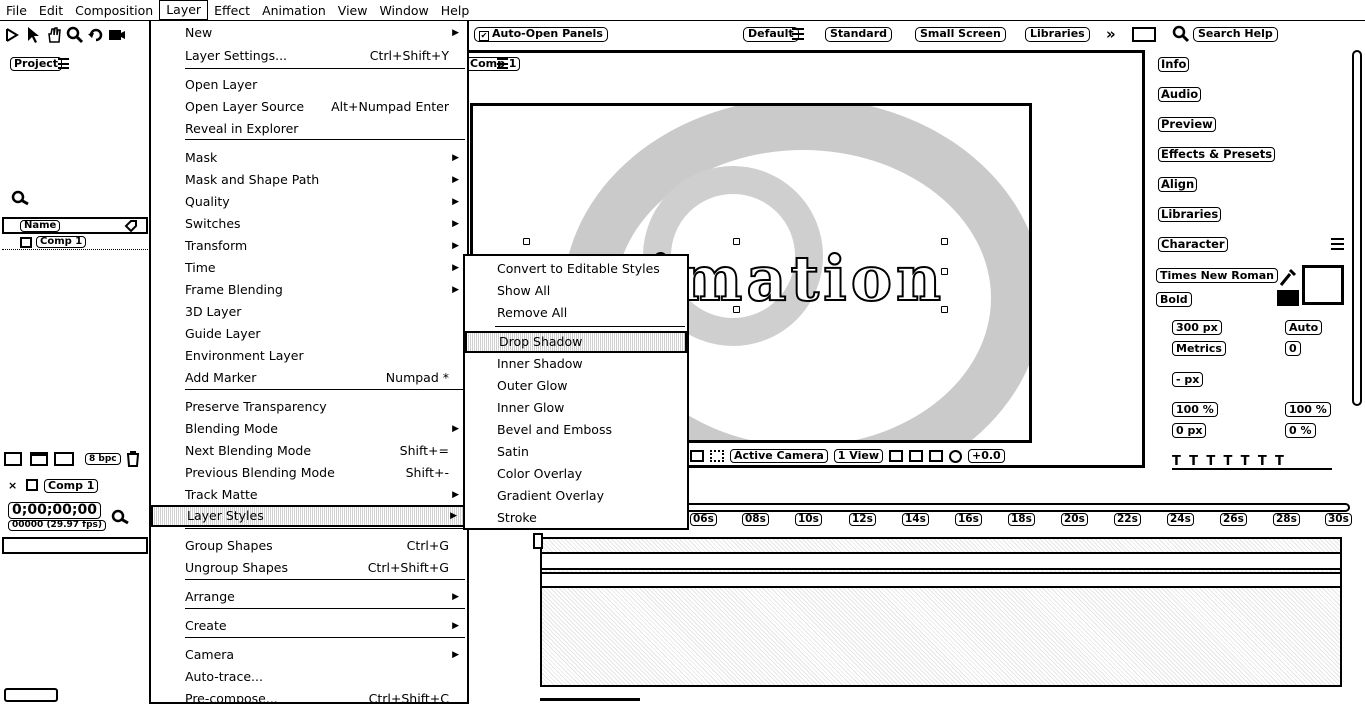 The image size is (1365, 704). What do you see at coordinates (96, 35) in the screenshot?
I see `rotate-tool-icon` at bounding box center [96, 35].